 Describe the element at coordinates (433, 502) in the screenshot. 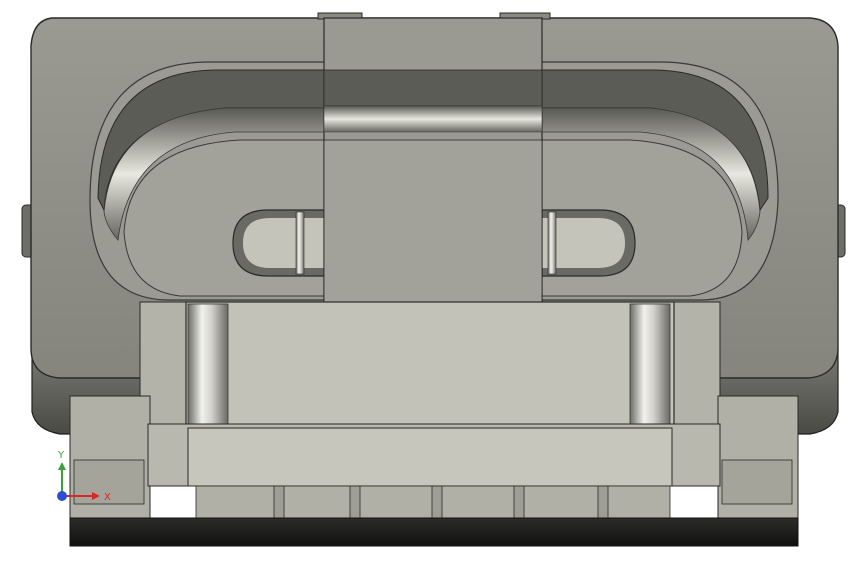

I see `pin-row` at that location.